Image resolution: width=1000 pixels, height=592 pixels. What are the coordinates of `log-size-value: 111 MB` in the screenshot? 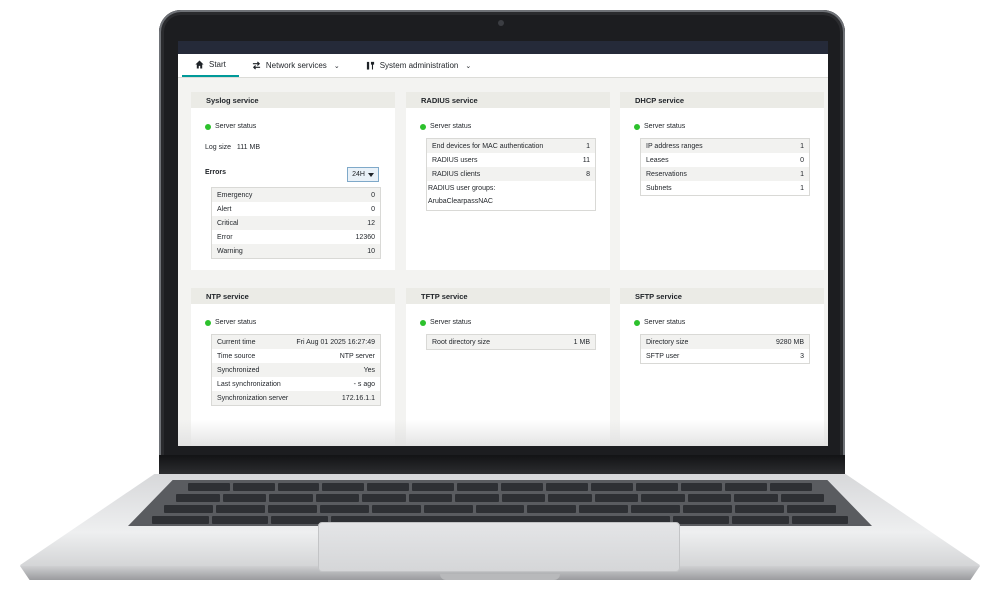 It's located at (248, 147).